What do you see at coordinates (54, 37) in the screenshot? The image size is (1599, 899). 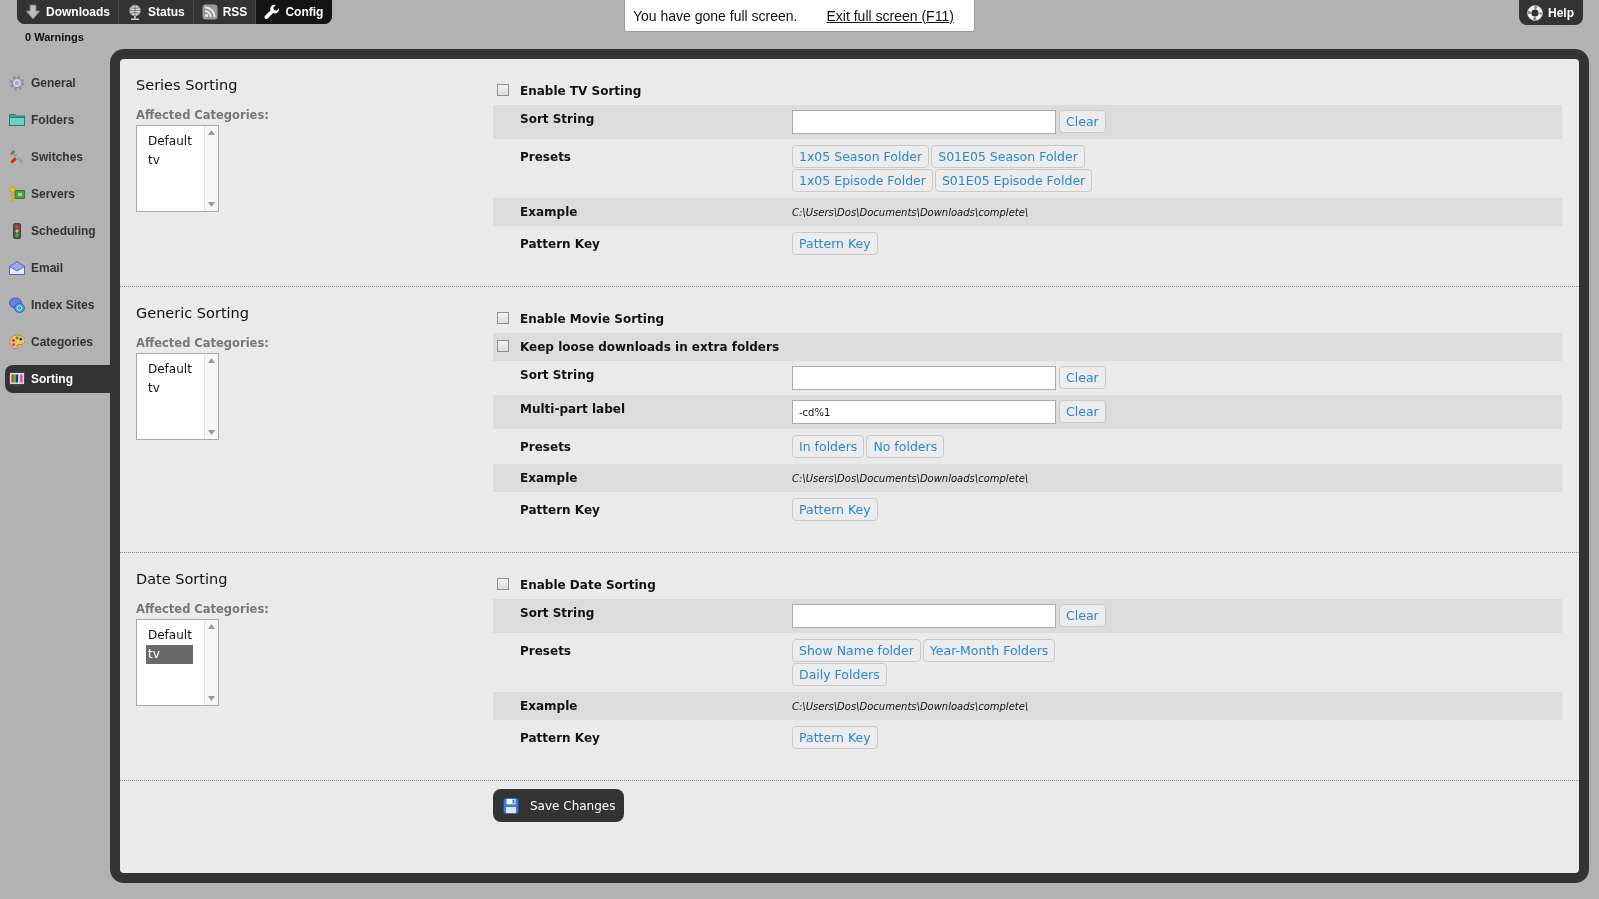 I see `warnings-count: 0 Warnings` at bounding box center [54, 37].